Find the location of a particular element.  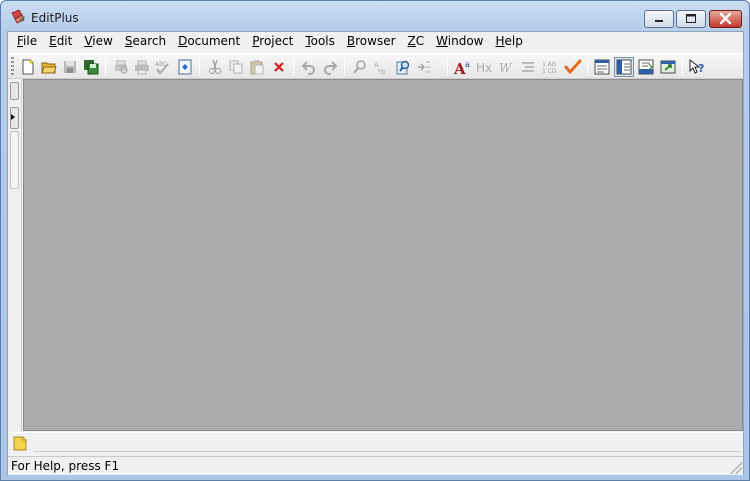

cut-icon is located at coordinates (215, 66).